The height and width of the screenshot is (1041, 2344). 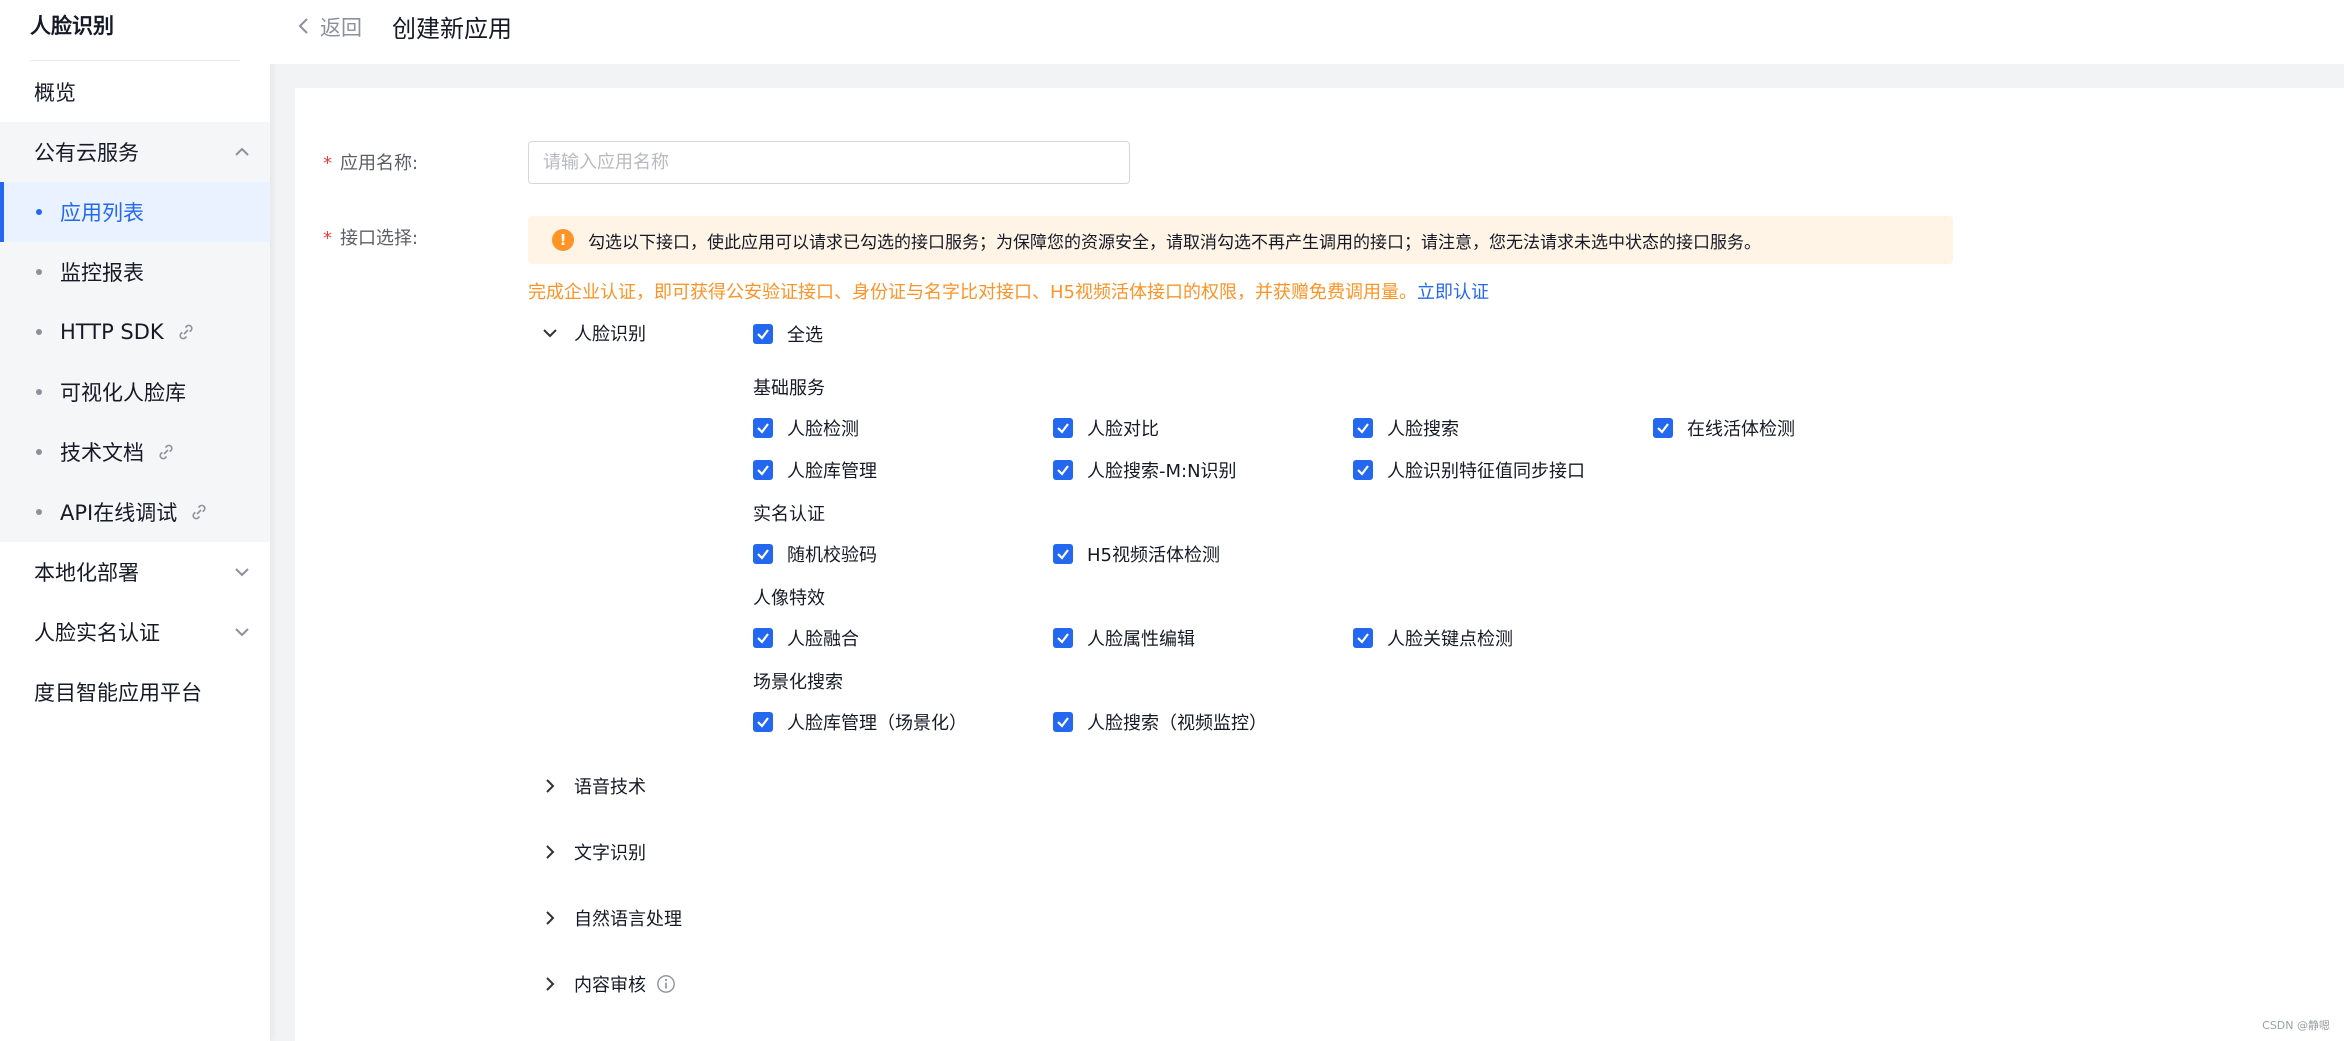 What do you see at coordinates (119, 513) in the screenshot?
I see `sidebar-item-label: API在线调试` at bounding box center [119, 513].